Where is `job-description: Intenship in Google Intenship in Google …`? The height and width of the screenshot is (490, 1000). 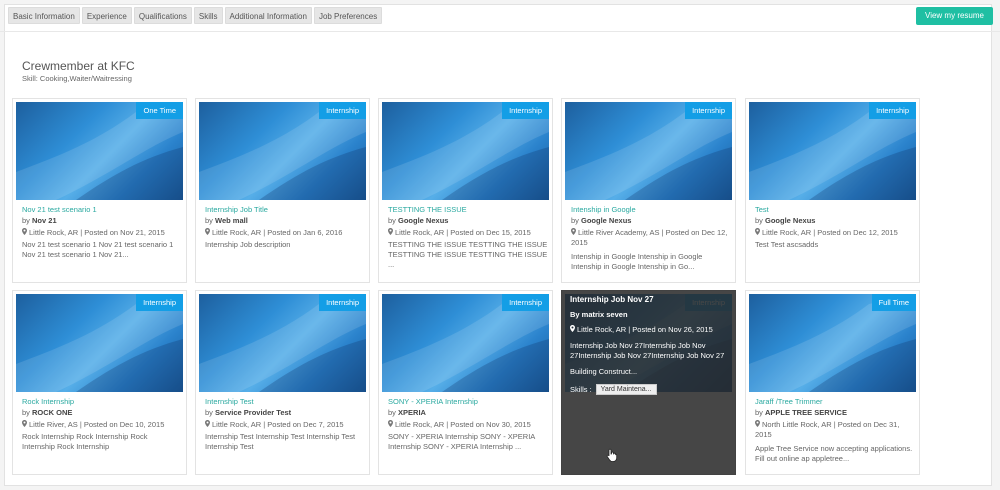
job-description: Intenship in Google Intenship in Google … is located at coordinates (637, 261).